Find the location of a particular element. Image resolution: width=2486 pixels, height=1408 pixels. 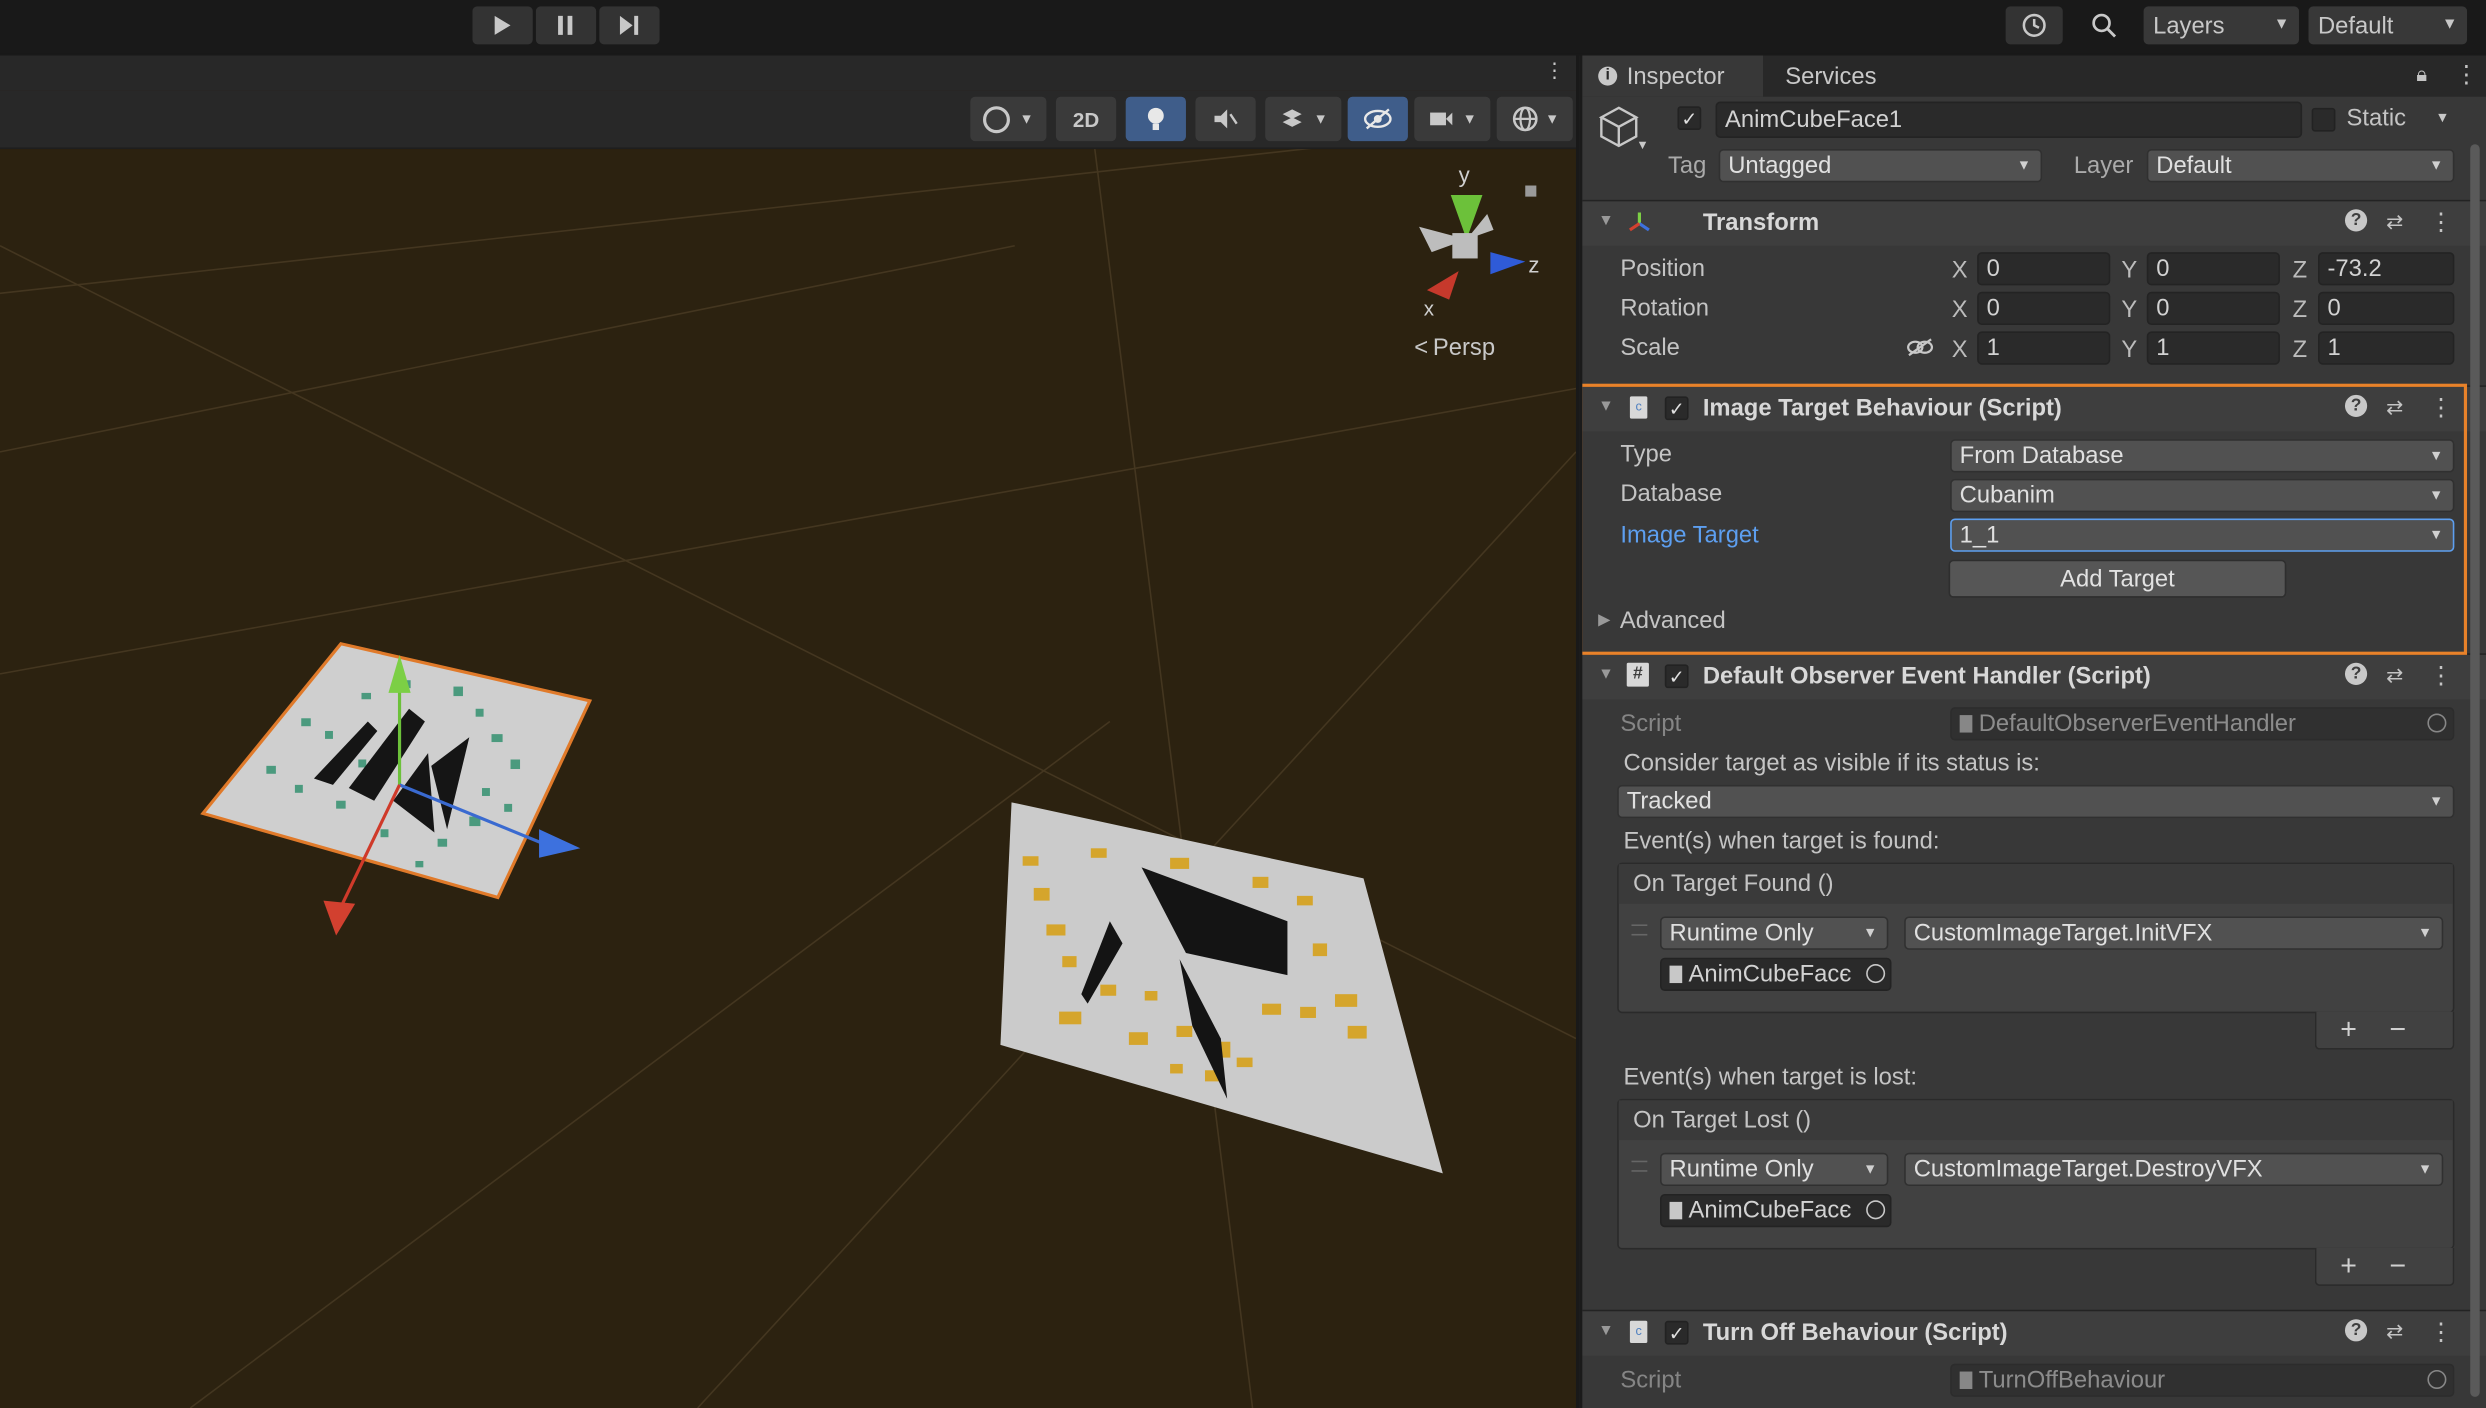

constrain-proportions-icon is located at coordinates (1920, 347).